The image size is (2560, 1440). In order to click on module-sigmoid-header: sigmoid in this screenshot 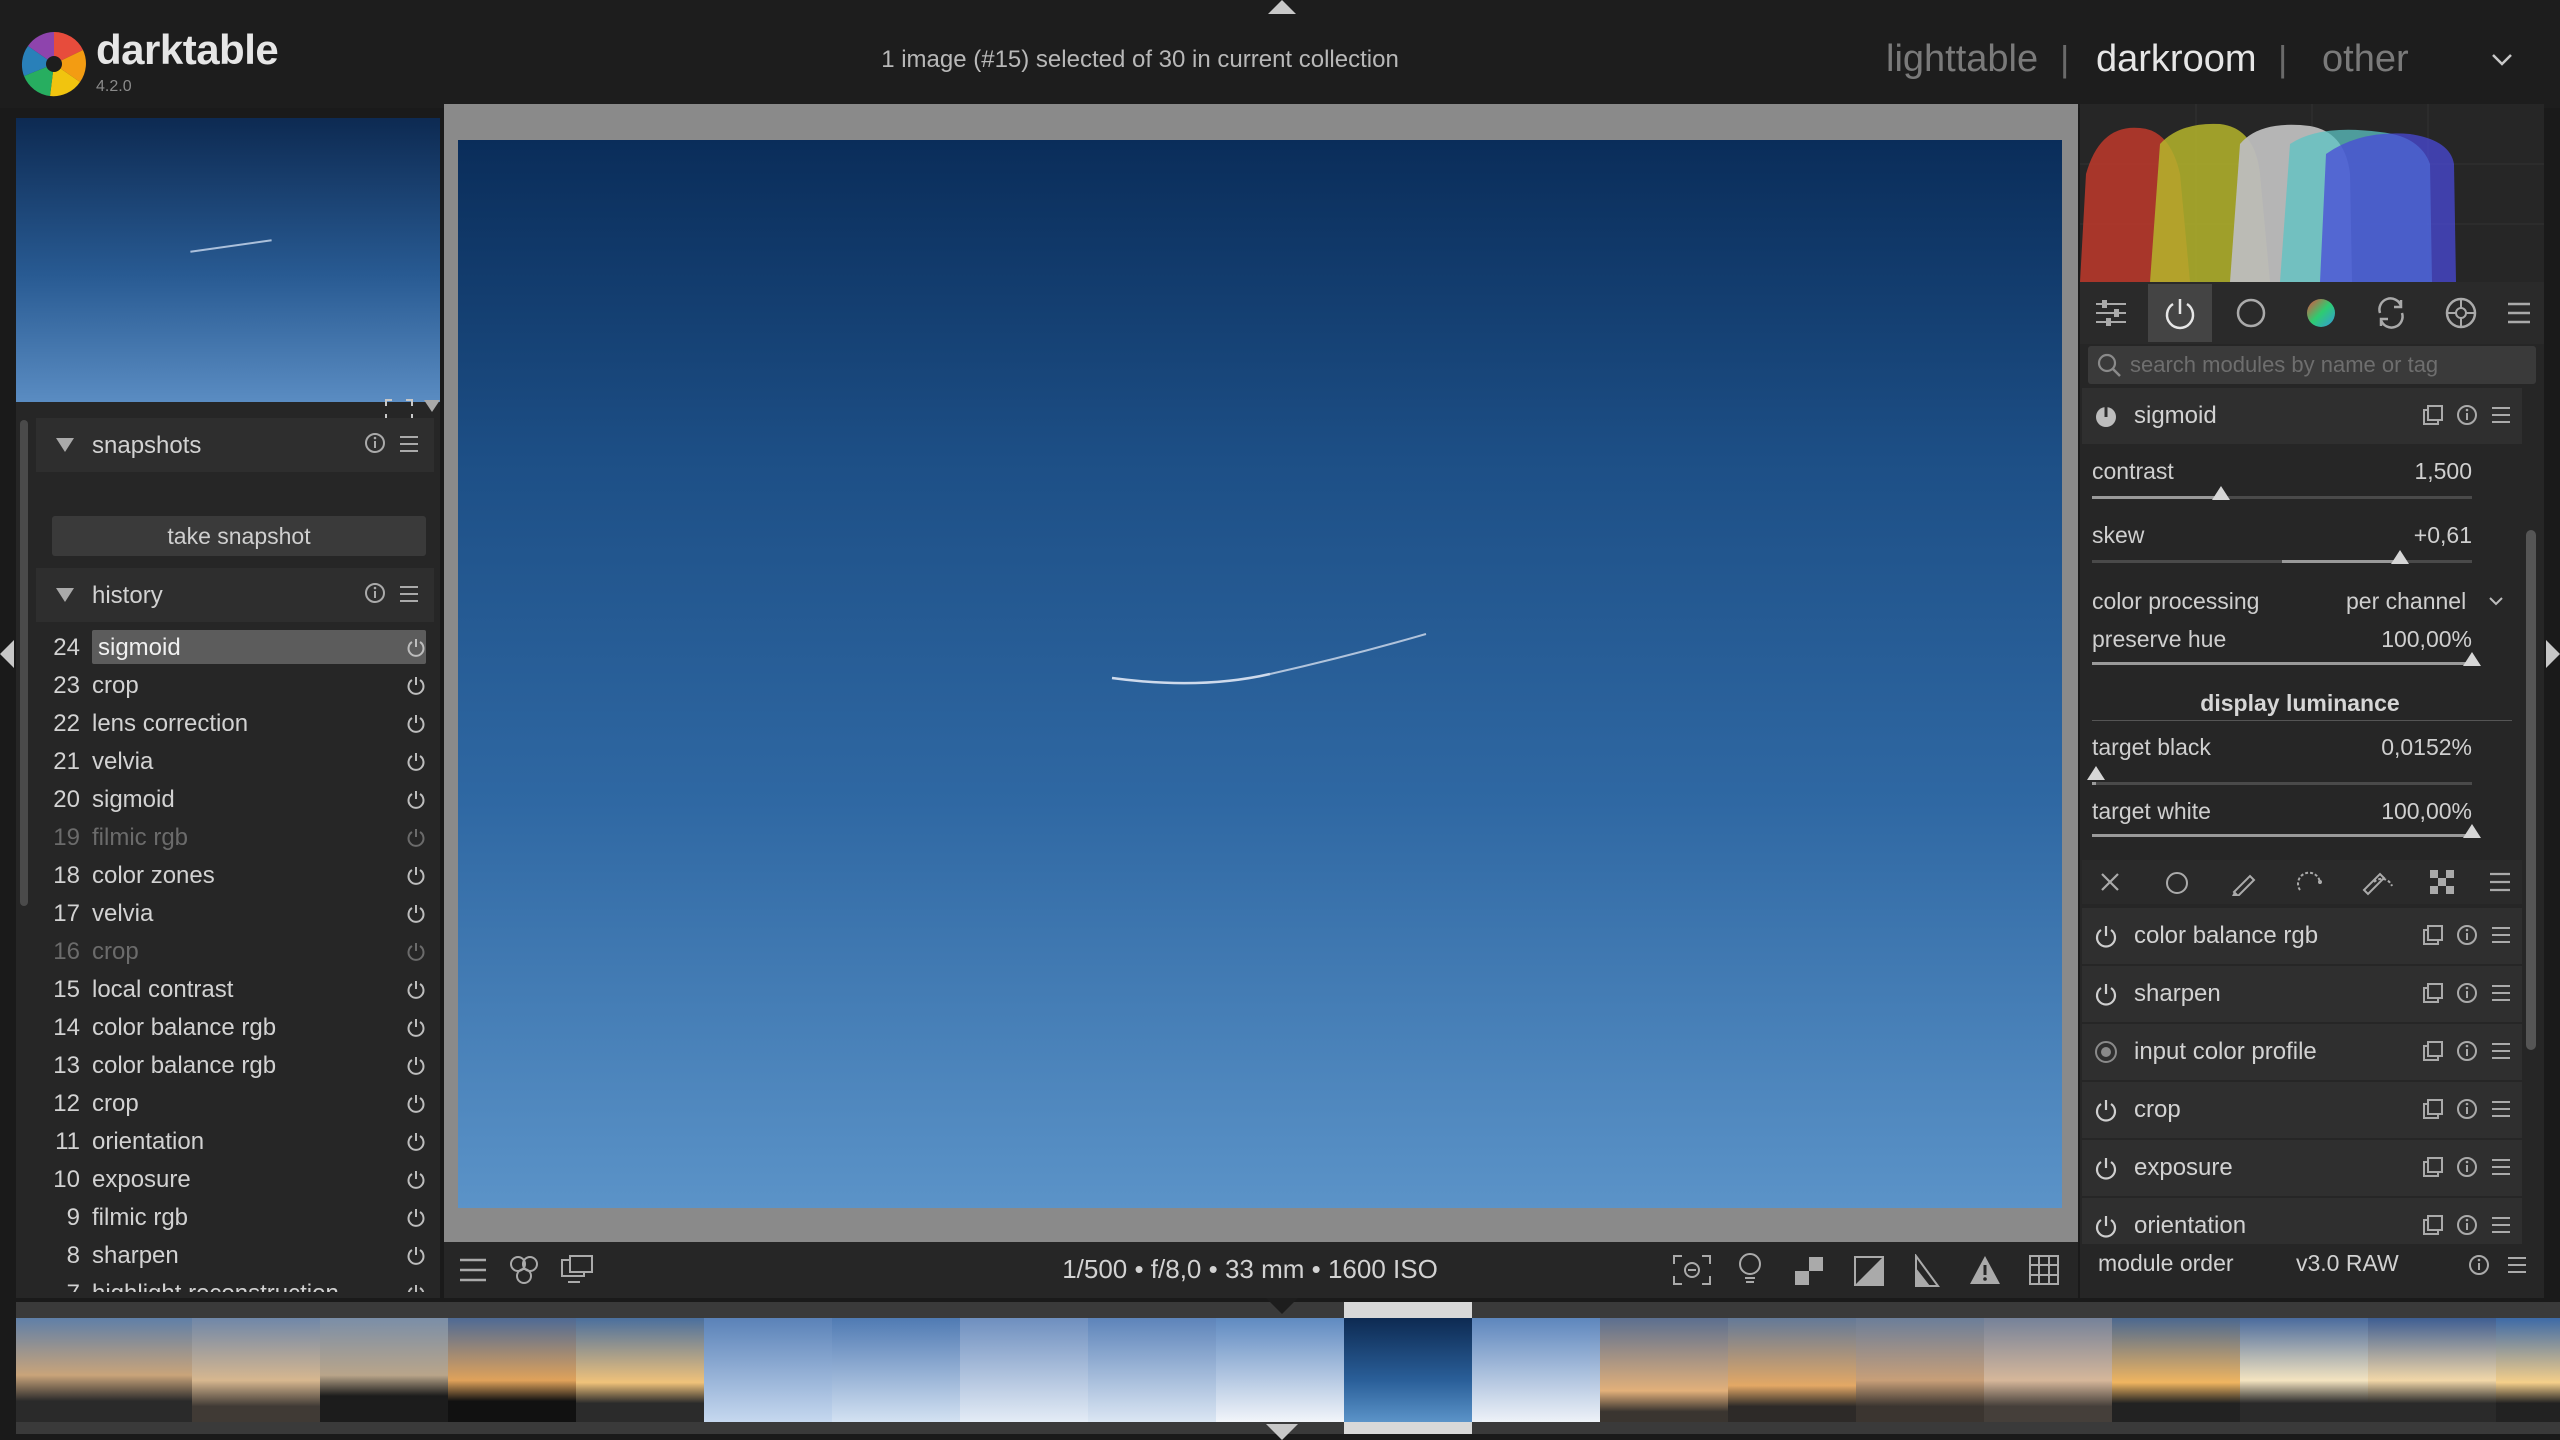, I will do `click(2302, 416)`.